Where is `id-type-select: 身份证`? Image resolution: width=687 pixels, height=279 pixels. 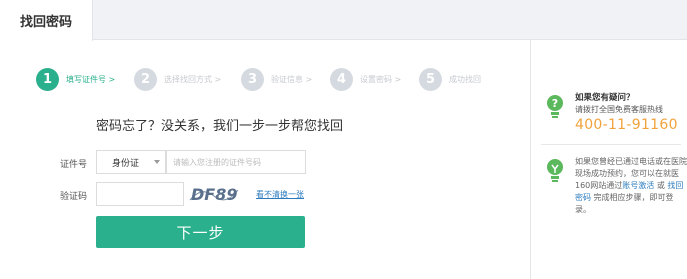 id-type-select: 身份证 is located at coordinates (131, 162).